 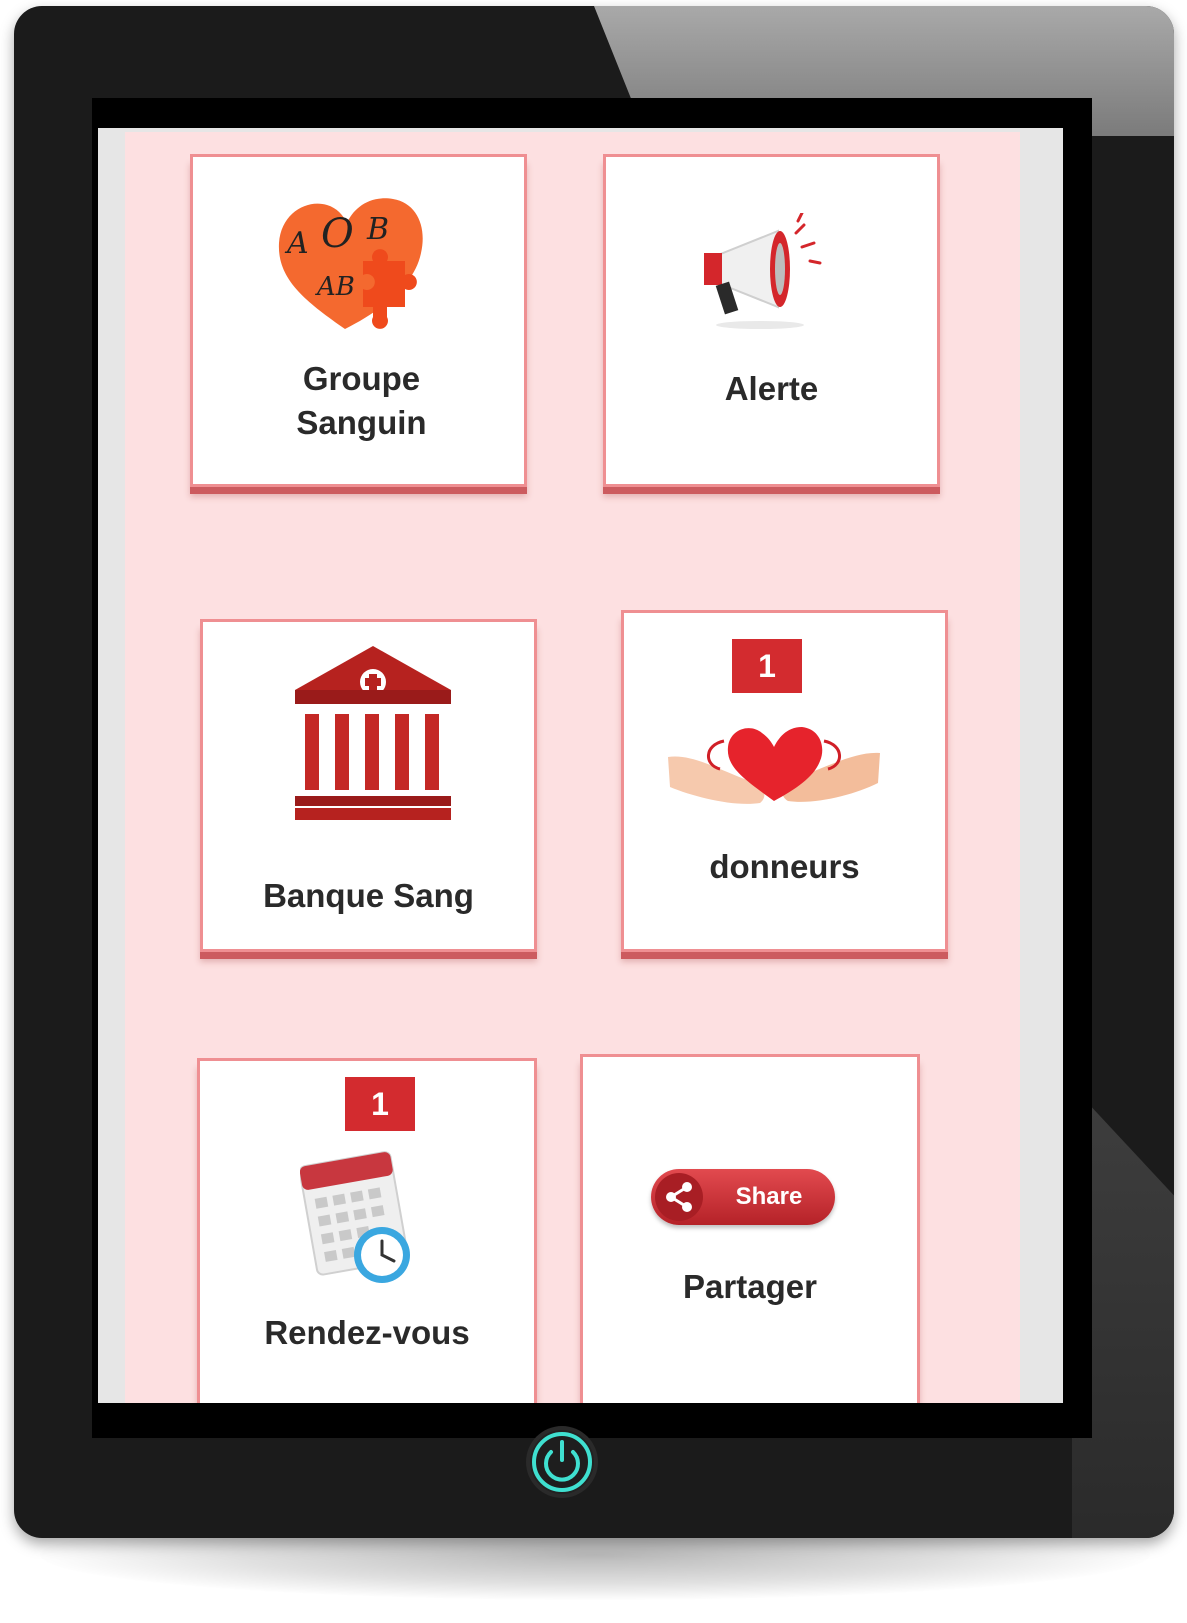 What do you see at coordinates (335, 287) in the screenshot?
I see `svg-text: AB` at bounding box center [335, 287].